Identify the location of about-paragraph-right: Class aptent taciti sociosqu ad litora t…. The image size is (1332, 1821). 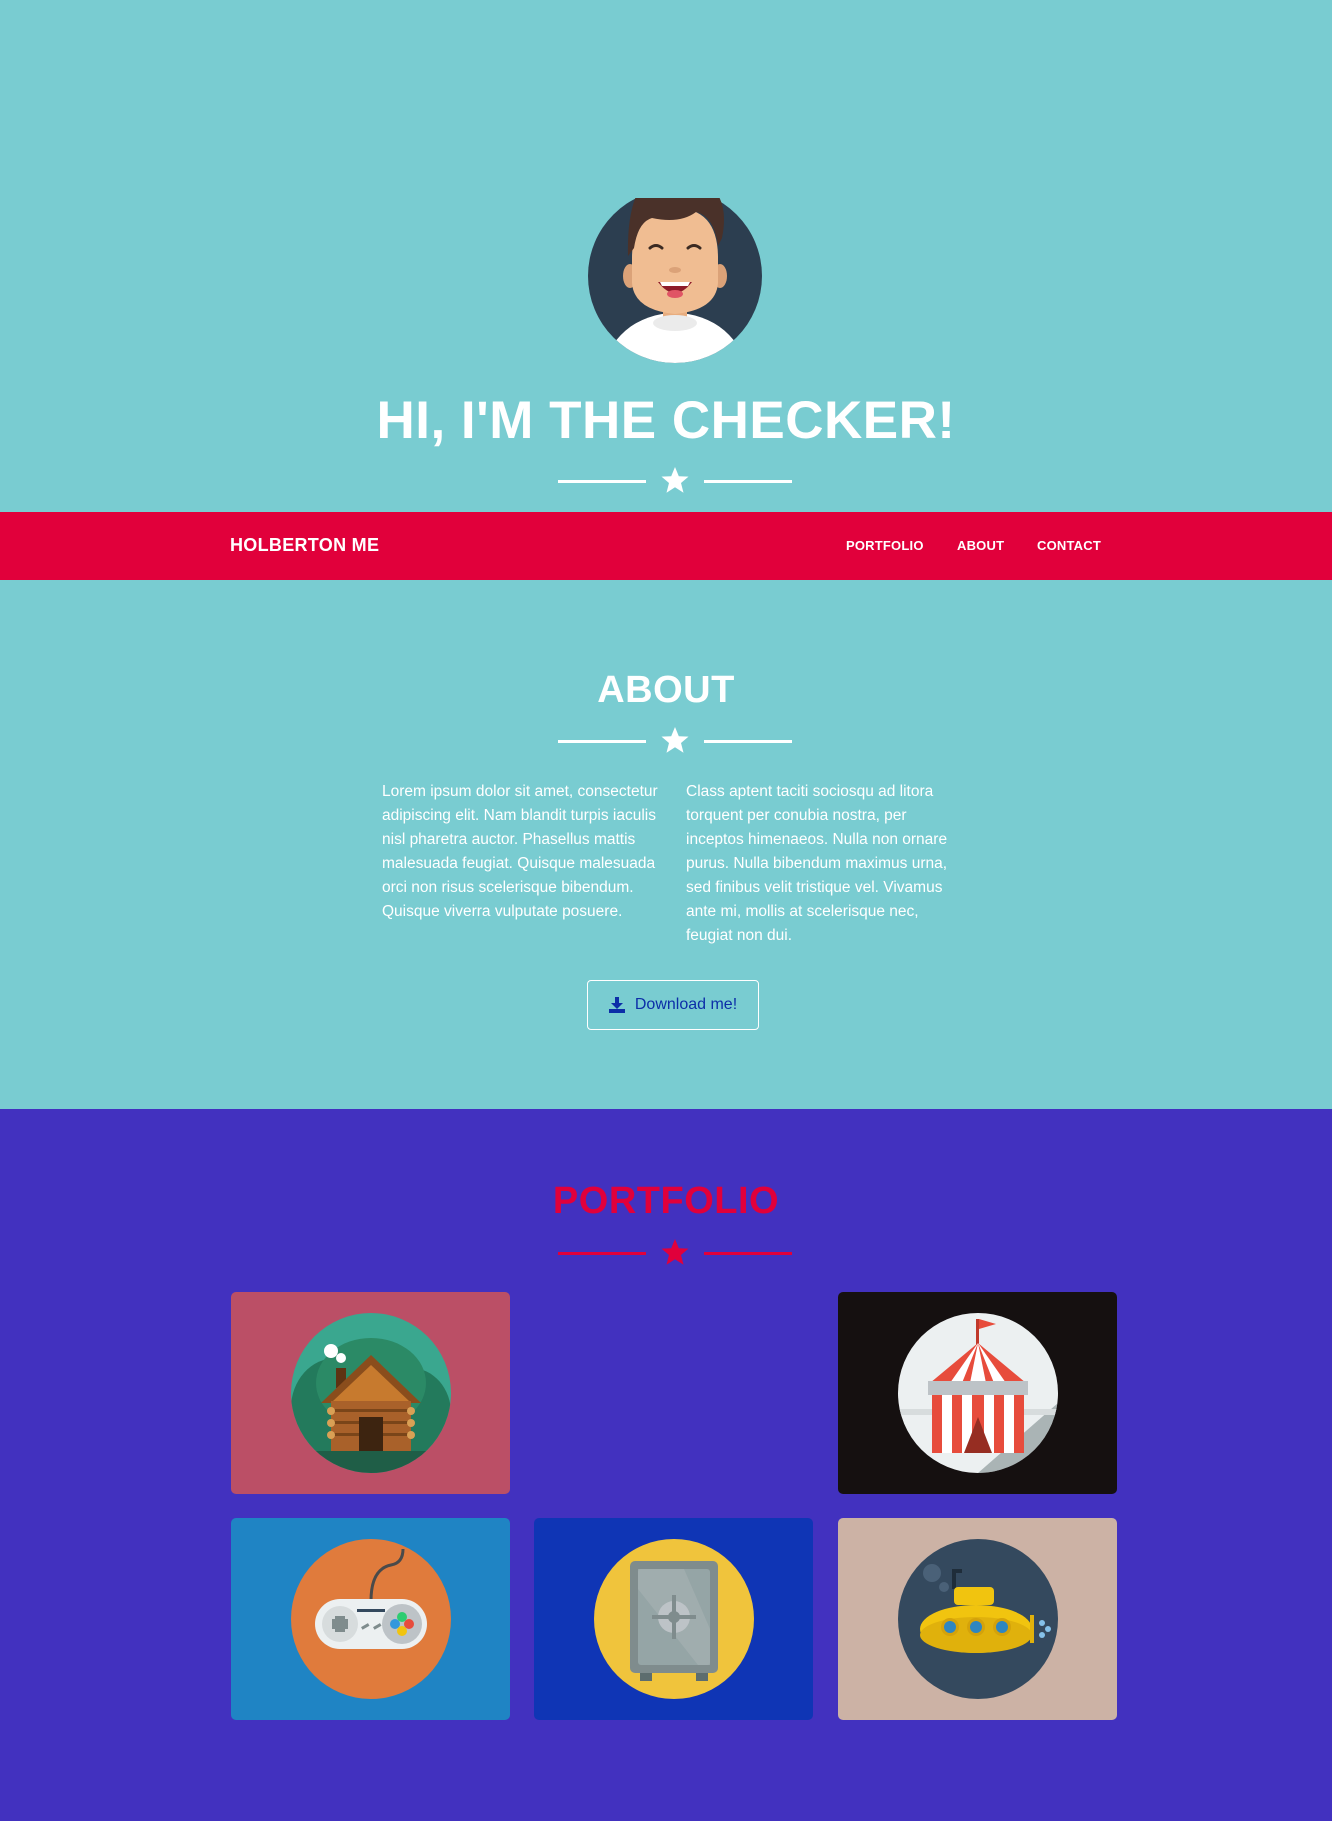
(817, 863).